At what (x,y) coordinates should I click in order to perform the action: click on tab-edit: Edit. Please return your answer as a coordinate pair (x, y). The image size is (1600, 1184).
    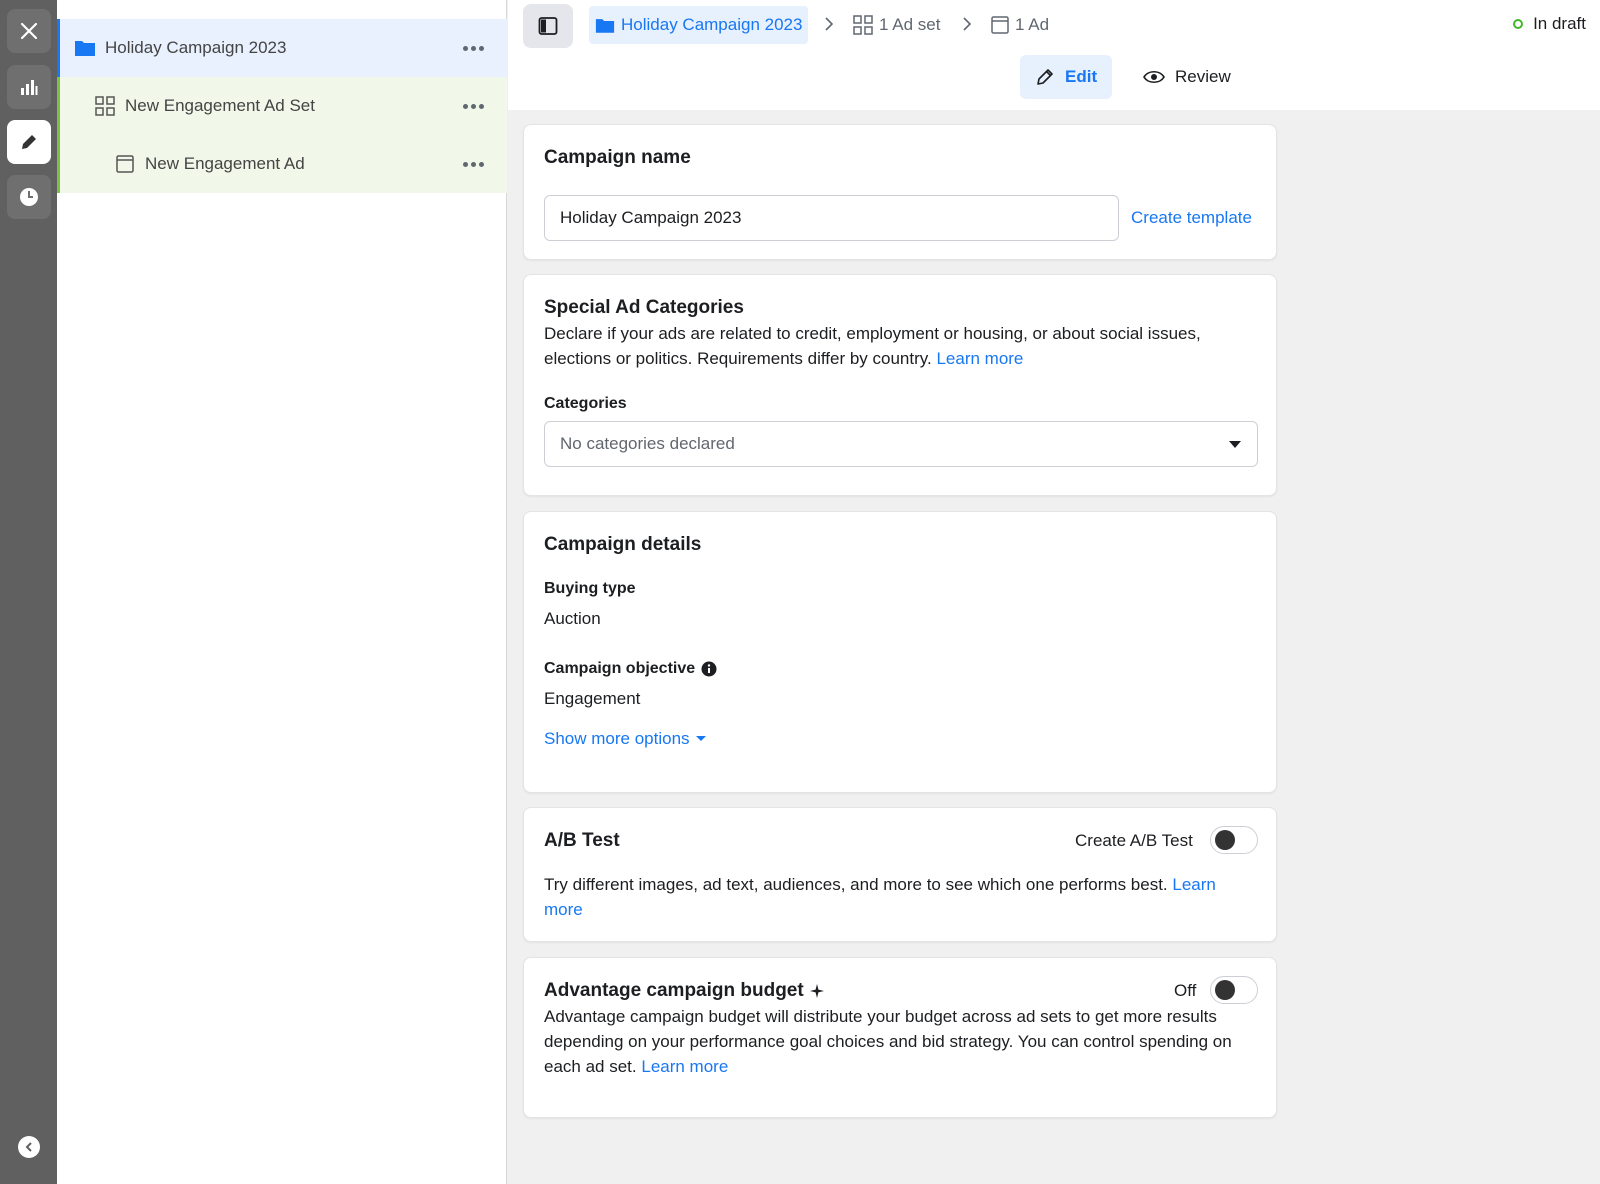
    Looking at the image, I should click on (1066, 77).